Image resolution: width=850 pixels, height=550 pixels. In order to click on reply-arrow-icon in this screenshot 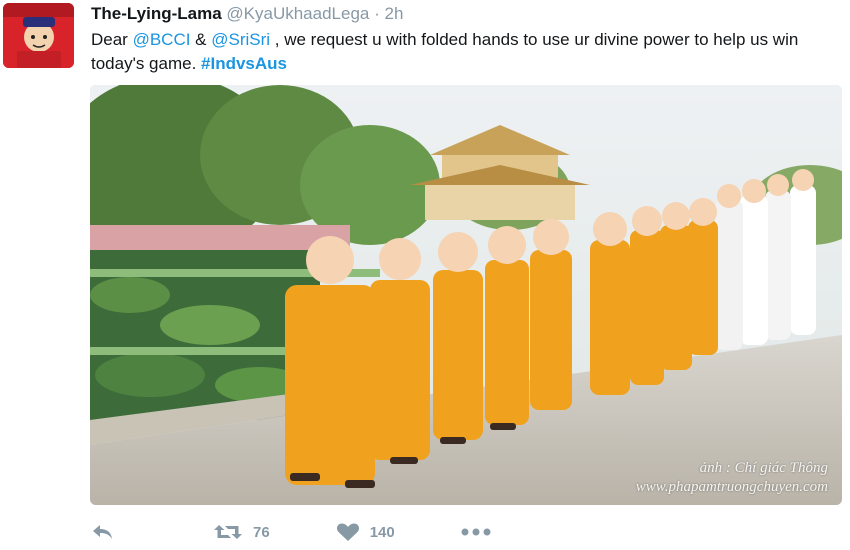, I will do `click(102, 532)`.